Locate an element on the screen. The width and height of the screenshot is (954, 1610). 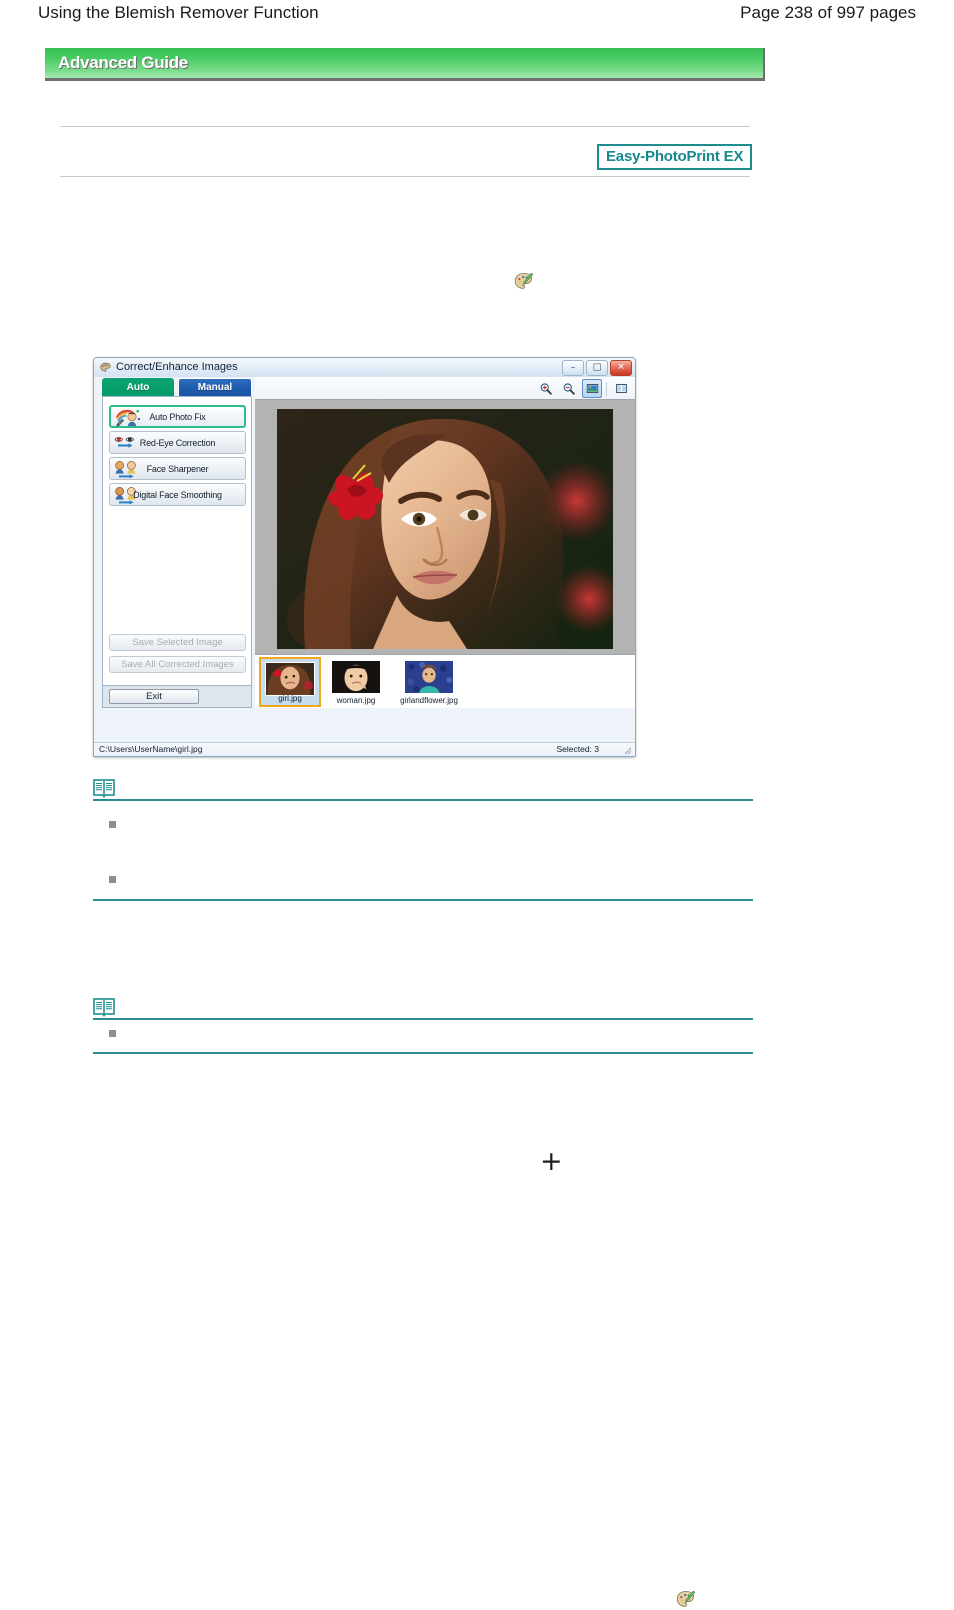
preview-toolbar is located at coordinates (445, 388).